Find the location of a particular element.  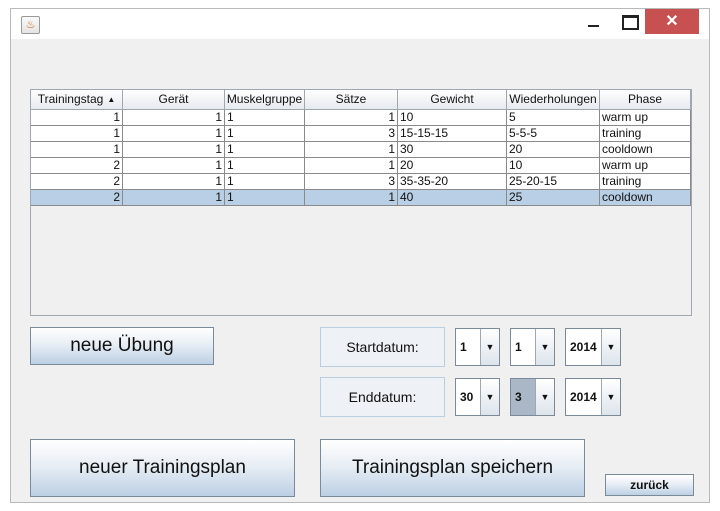

end-day-value: 30 is located at coordinates (467, 397).